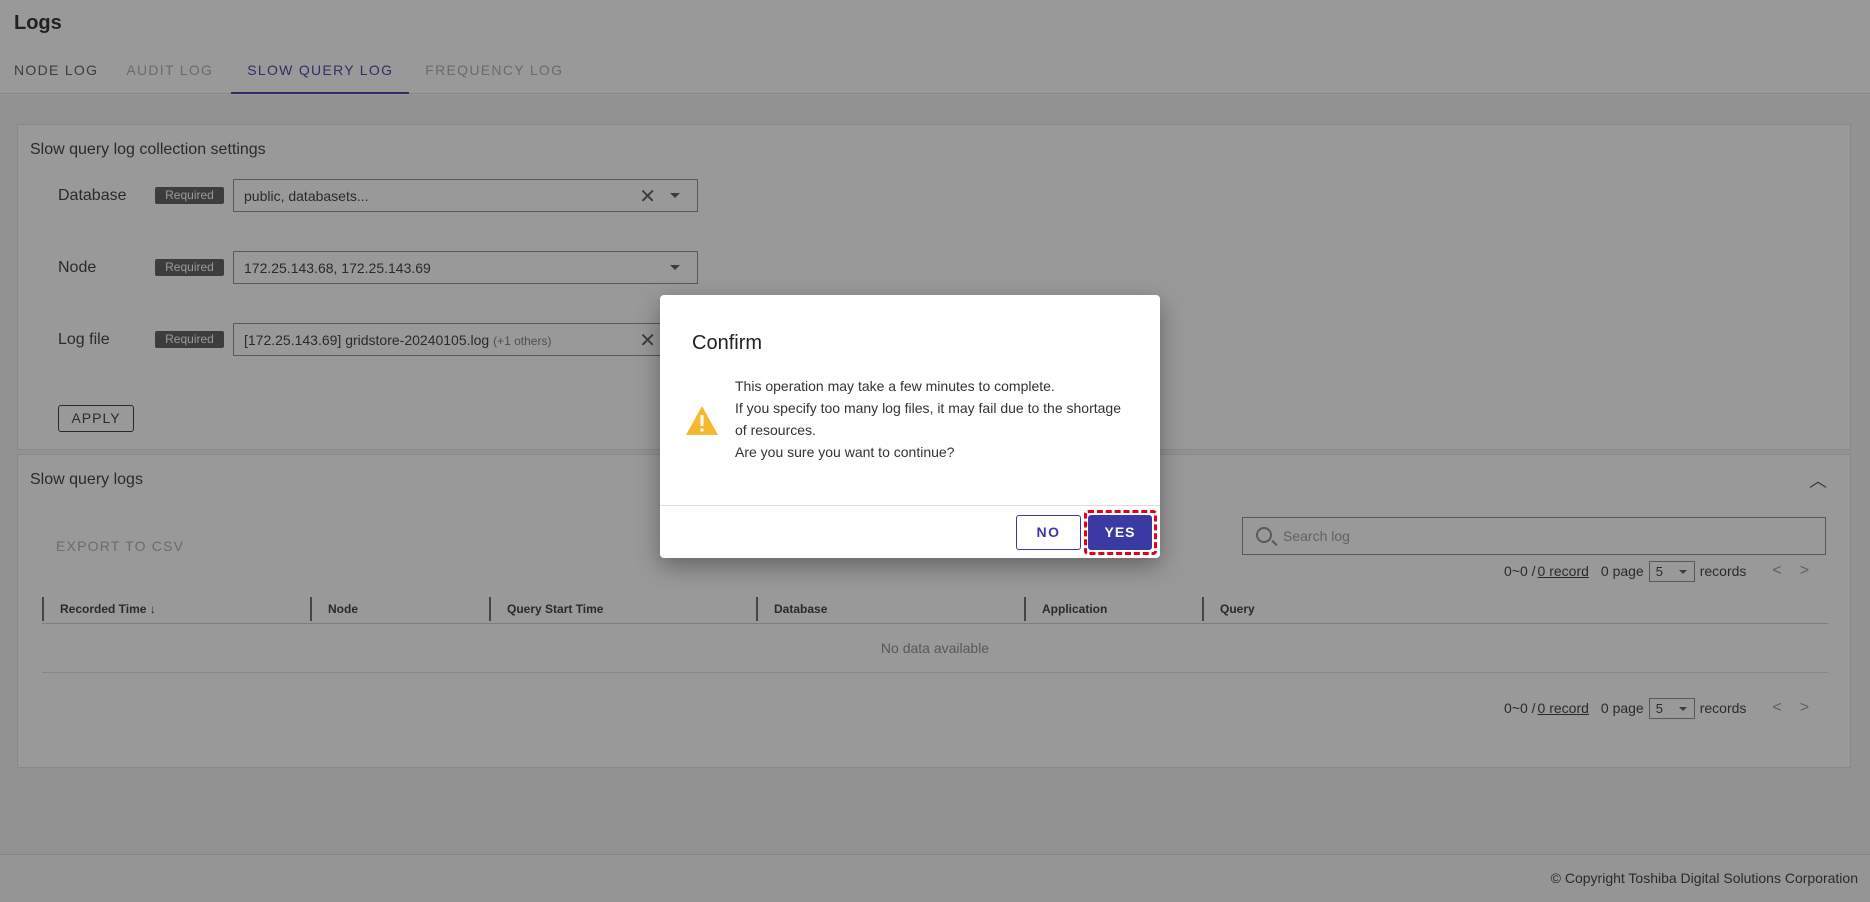  Describe the element at coordinates (1048, 532) in the screenshot. I see `no-button: NO` at that location.